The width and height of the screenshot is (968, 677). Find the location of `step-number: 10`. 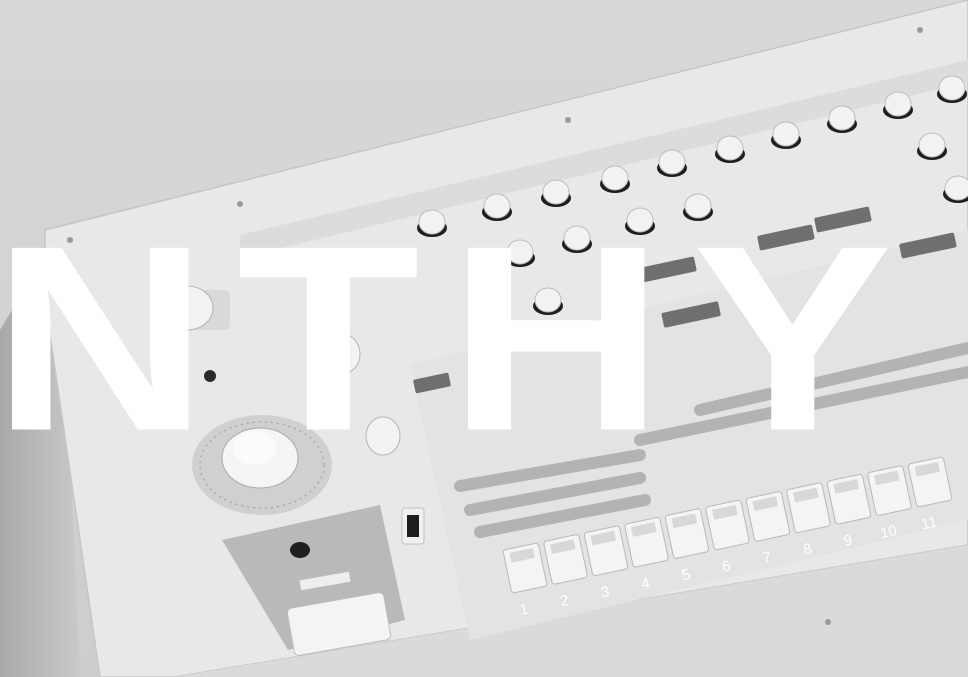

step-number: 10 is located at coordinates (889, 532).